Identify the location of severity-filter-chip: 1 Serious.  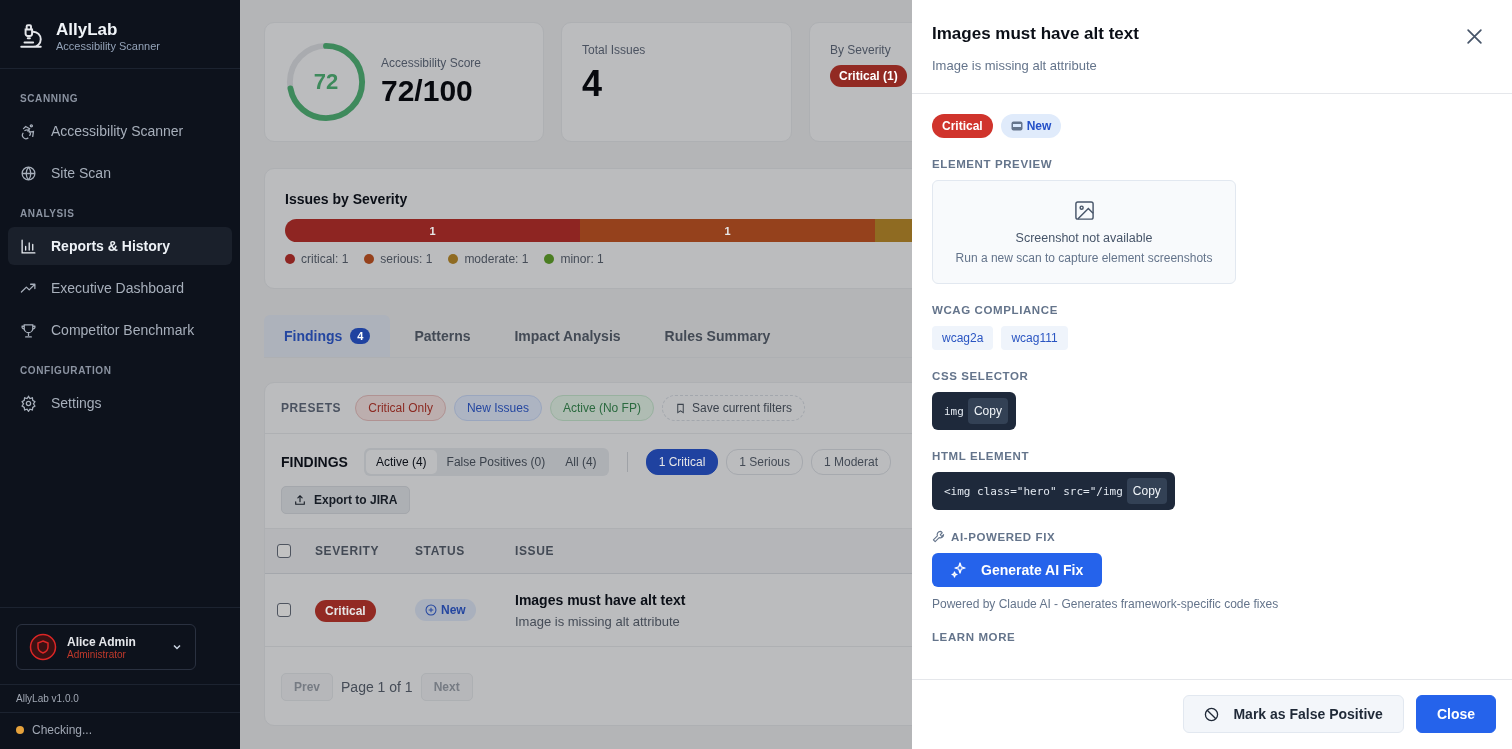
(764, 462).